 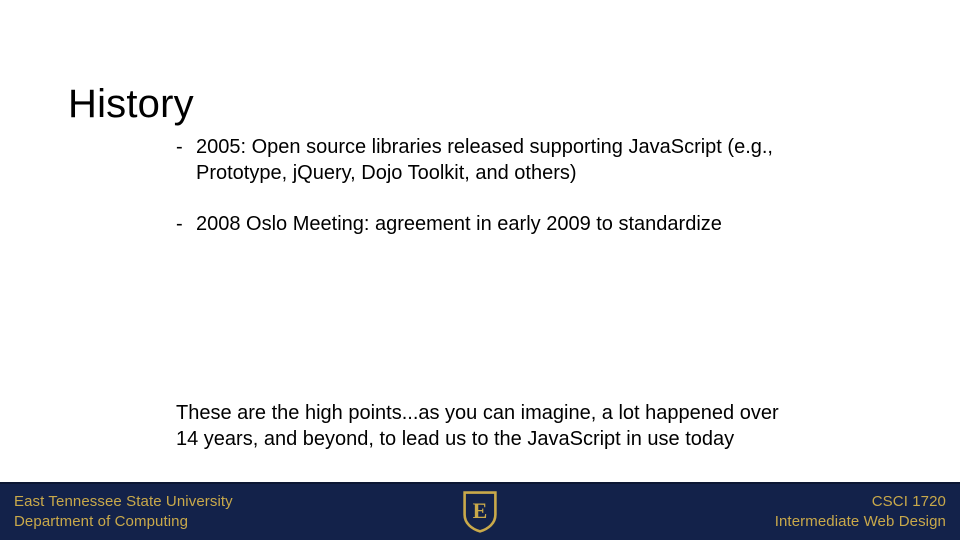 What do you see at coordinates (908, 501) in the screenshot?
I see `footer-course-number: CSCI 1720` at bounding box center [908, 501].